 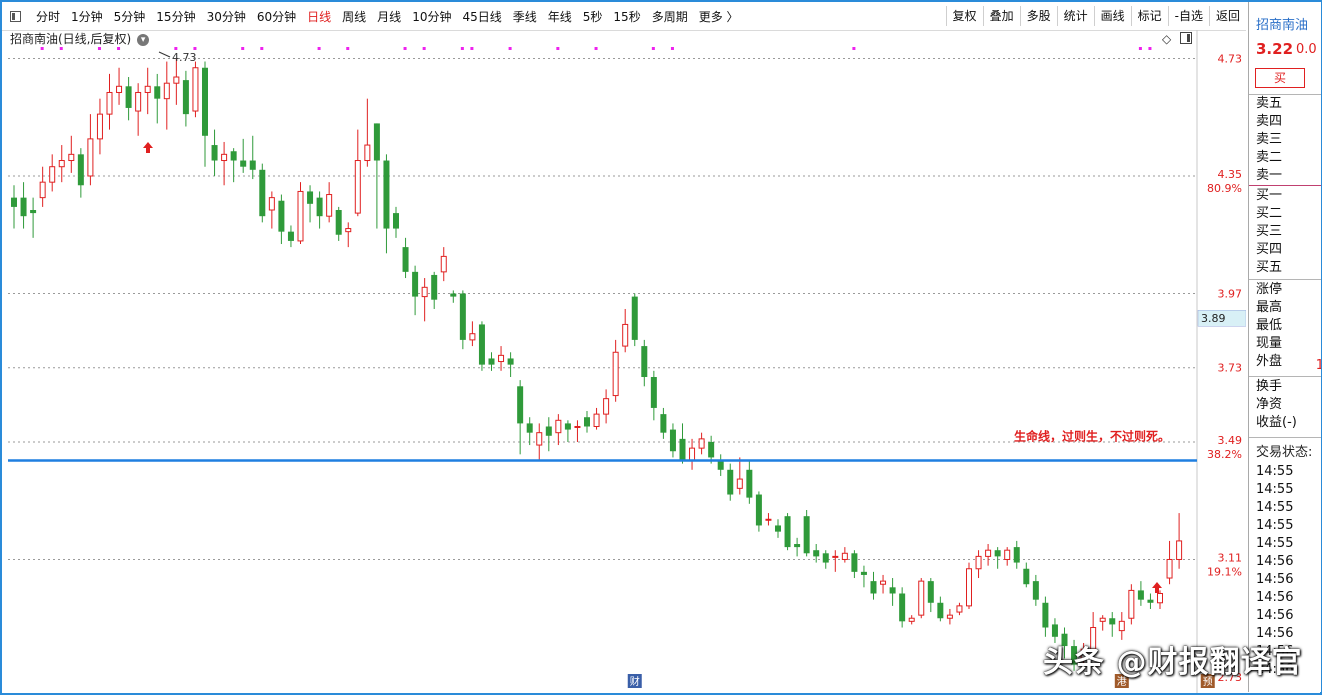 What do you see at coordinates (354, 16) in the screenshot?
I see `period-tab: 周线` at bounding box center [354, 16].